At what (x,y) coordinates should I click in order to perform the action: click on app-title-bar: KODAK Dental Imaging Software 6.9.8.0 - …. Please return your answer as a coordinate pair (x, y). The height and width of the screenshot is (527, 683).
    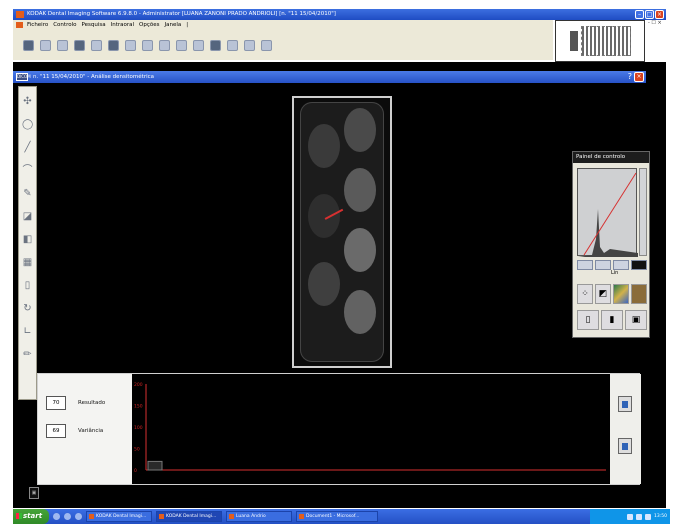
    Looking at the image, I should click on (339, 14).